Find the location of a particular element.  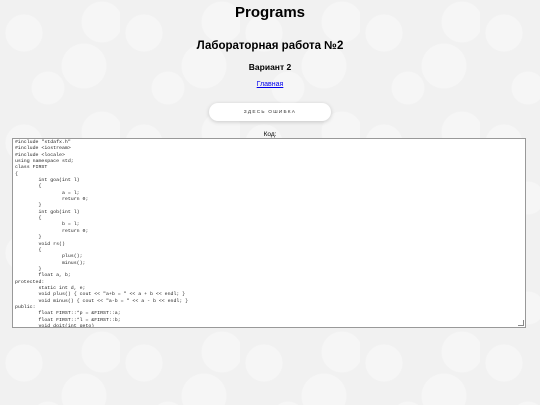

error-button: ЗДЕСЬ ОШИБКА is located at coordinates (270, 112).